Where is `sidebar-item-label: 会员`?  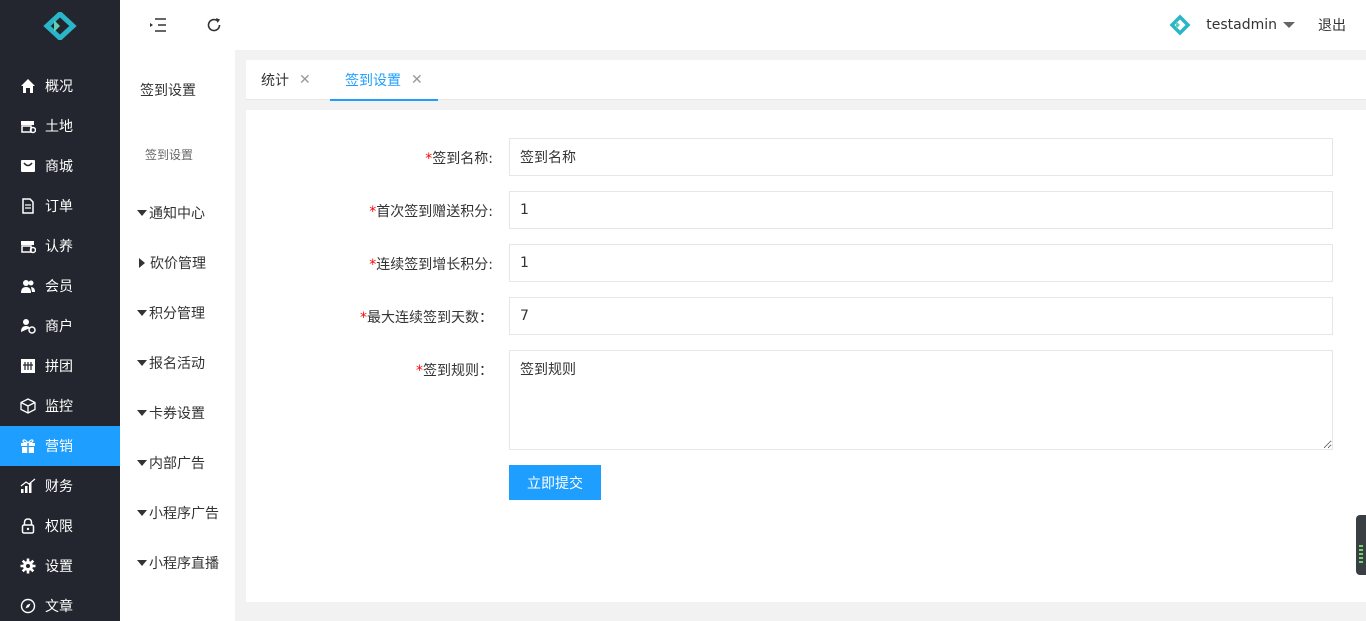
sidebar-item-label: 会员 is located at coordinates (59, 287).